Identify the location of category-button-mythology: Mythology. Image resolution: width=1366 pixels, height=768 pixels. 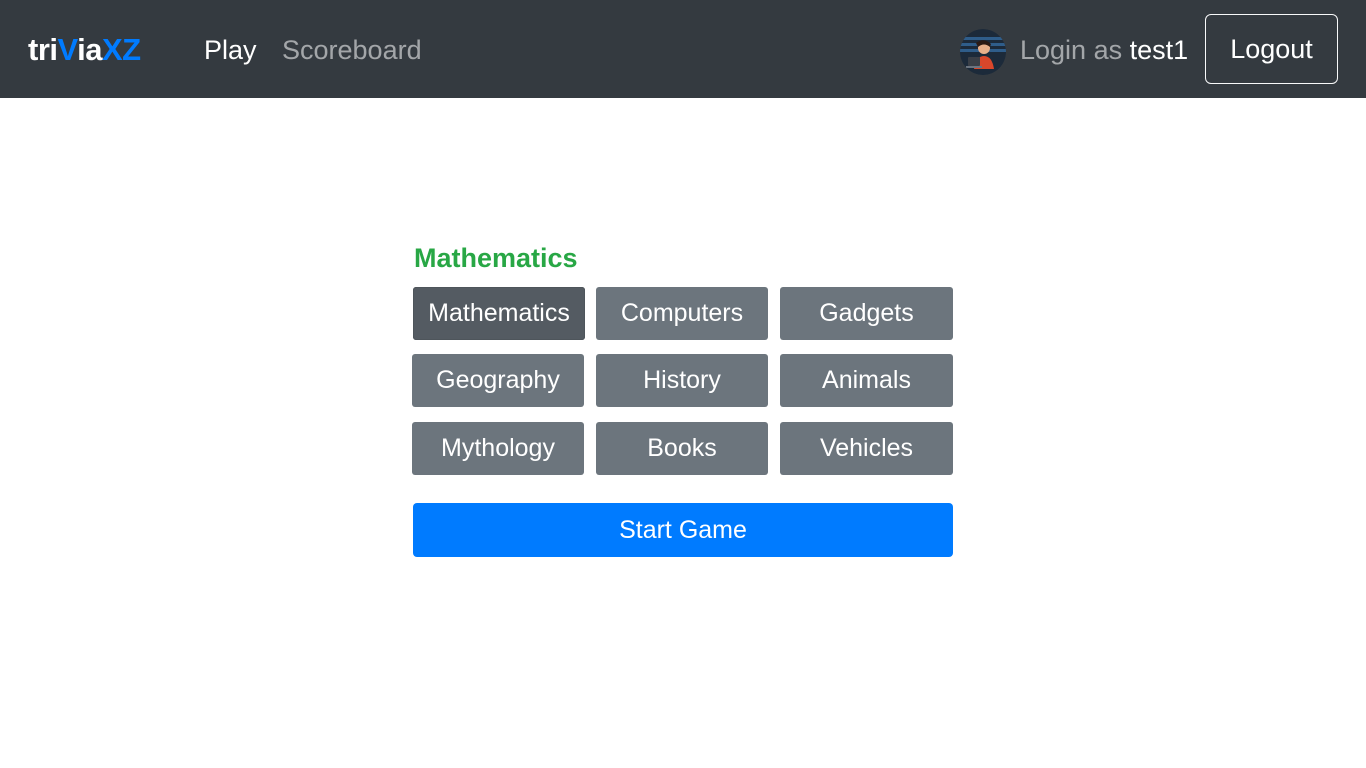
(498, 448).